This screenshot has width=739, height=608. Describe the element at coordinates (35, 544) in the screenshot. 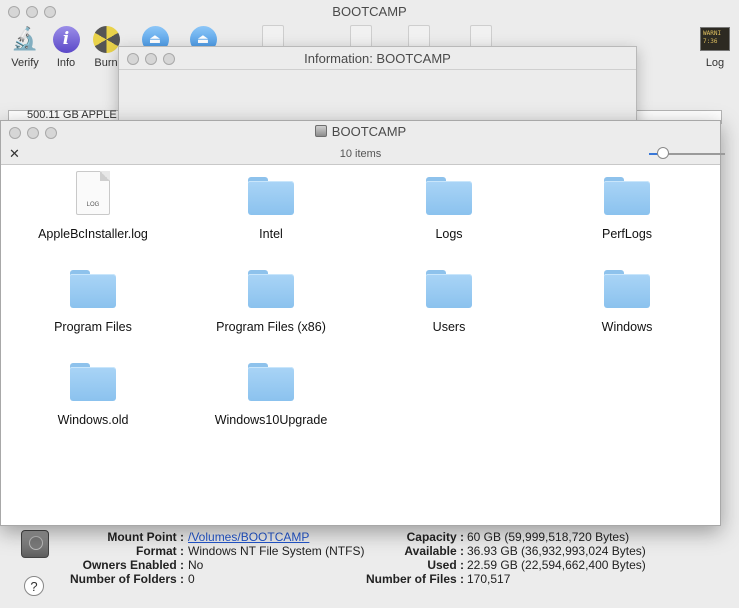

I see `volume-icon` at that location.